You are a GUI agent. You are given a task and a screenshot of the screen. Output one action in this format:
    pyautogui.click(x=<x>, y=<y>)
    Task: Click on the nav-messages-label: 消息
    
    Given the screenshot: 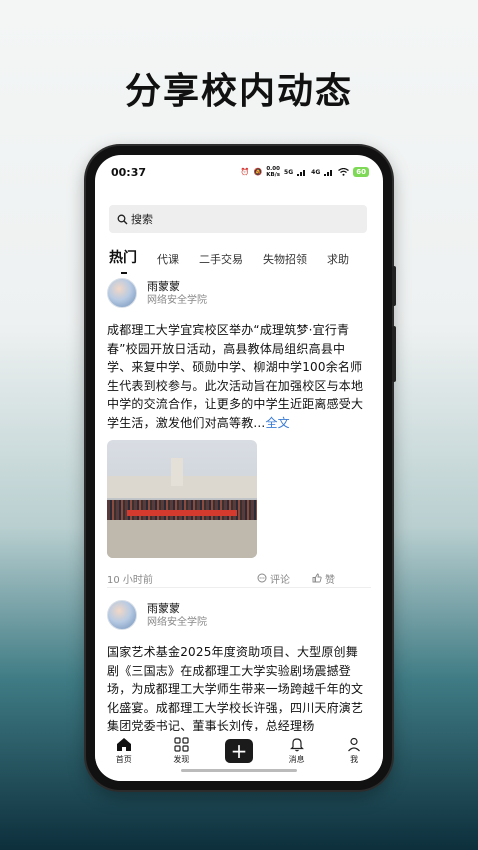 What is the action you would take?
    pyautogui.click(x=296, y=759)
    